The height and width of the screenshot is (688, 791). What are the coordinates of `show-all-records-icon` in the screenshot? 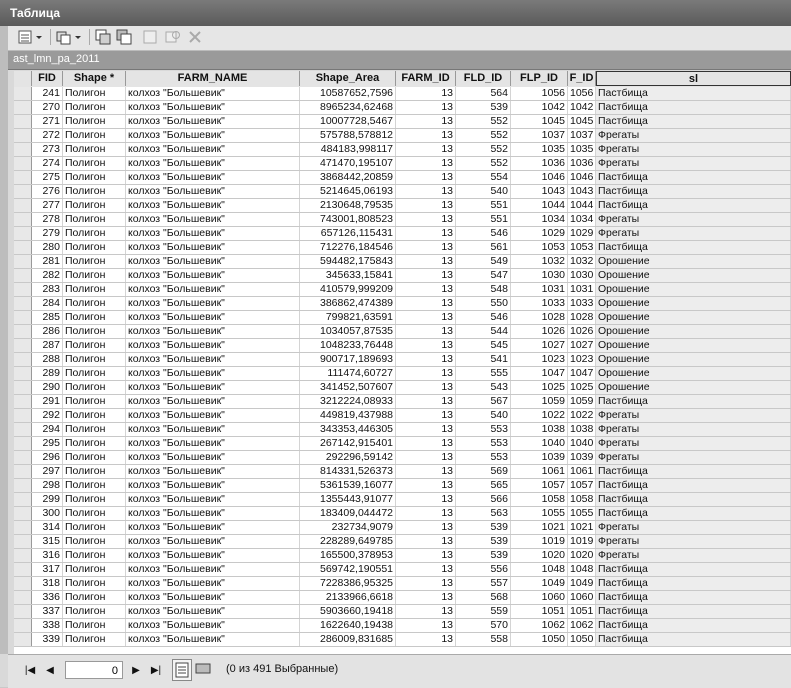 It's located at (182, 670).